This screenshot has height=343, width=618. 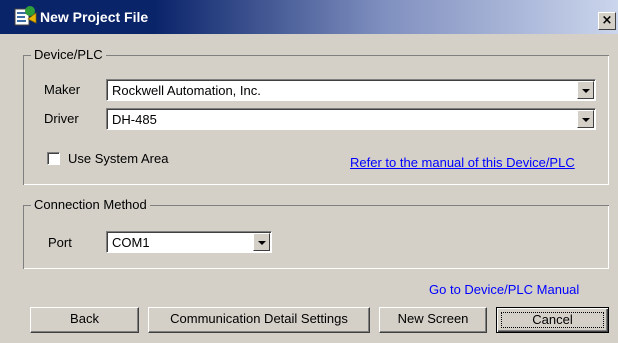 I want to click on port-select-value: COM1, so click(x=131, y=242).